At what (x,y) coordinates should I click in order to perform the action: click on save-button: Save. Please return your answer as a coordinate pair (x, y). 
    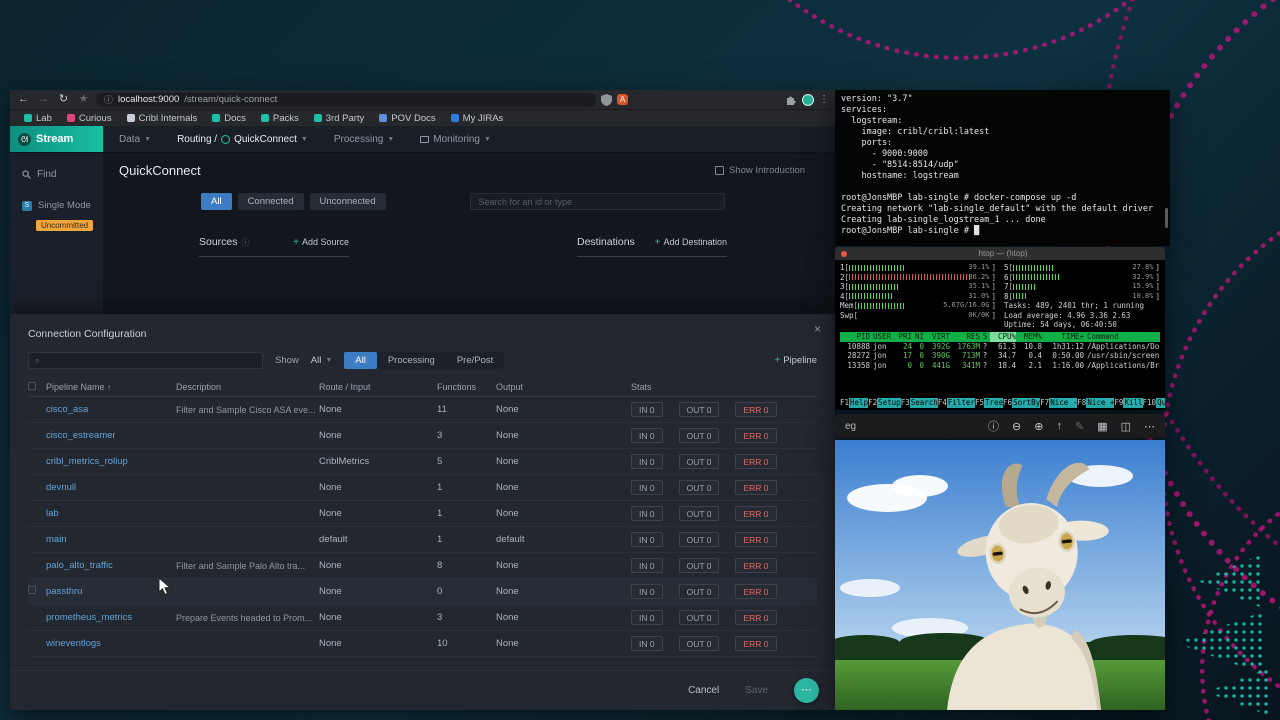
    Looking at the image, I should click on (756, 690).